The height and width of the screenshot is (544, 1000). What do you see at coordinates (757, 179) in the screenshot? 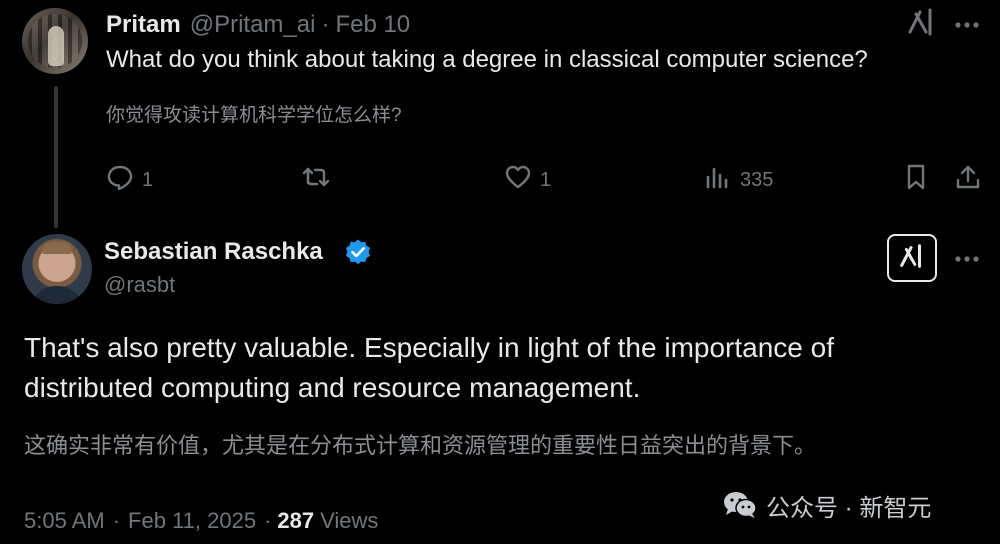
I see `views-count: 335` at bounding box center [757, 179].